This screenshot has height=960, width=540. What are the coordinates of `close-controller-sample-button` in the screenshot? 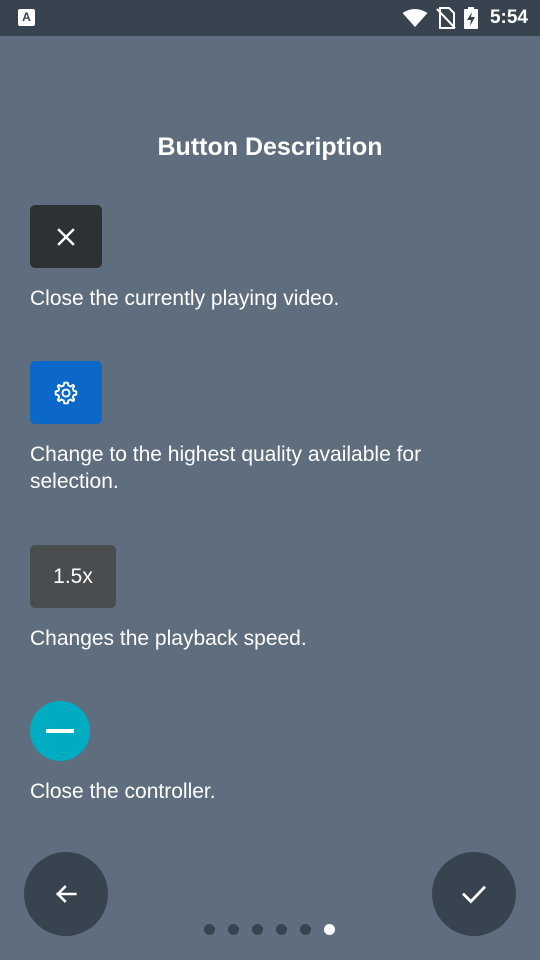 It's located at (60, 731).